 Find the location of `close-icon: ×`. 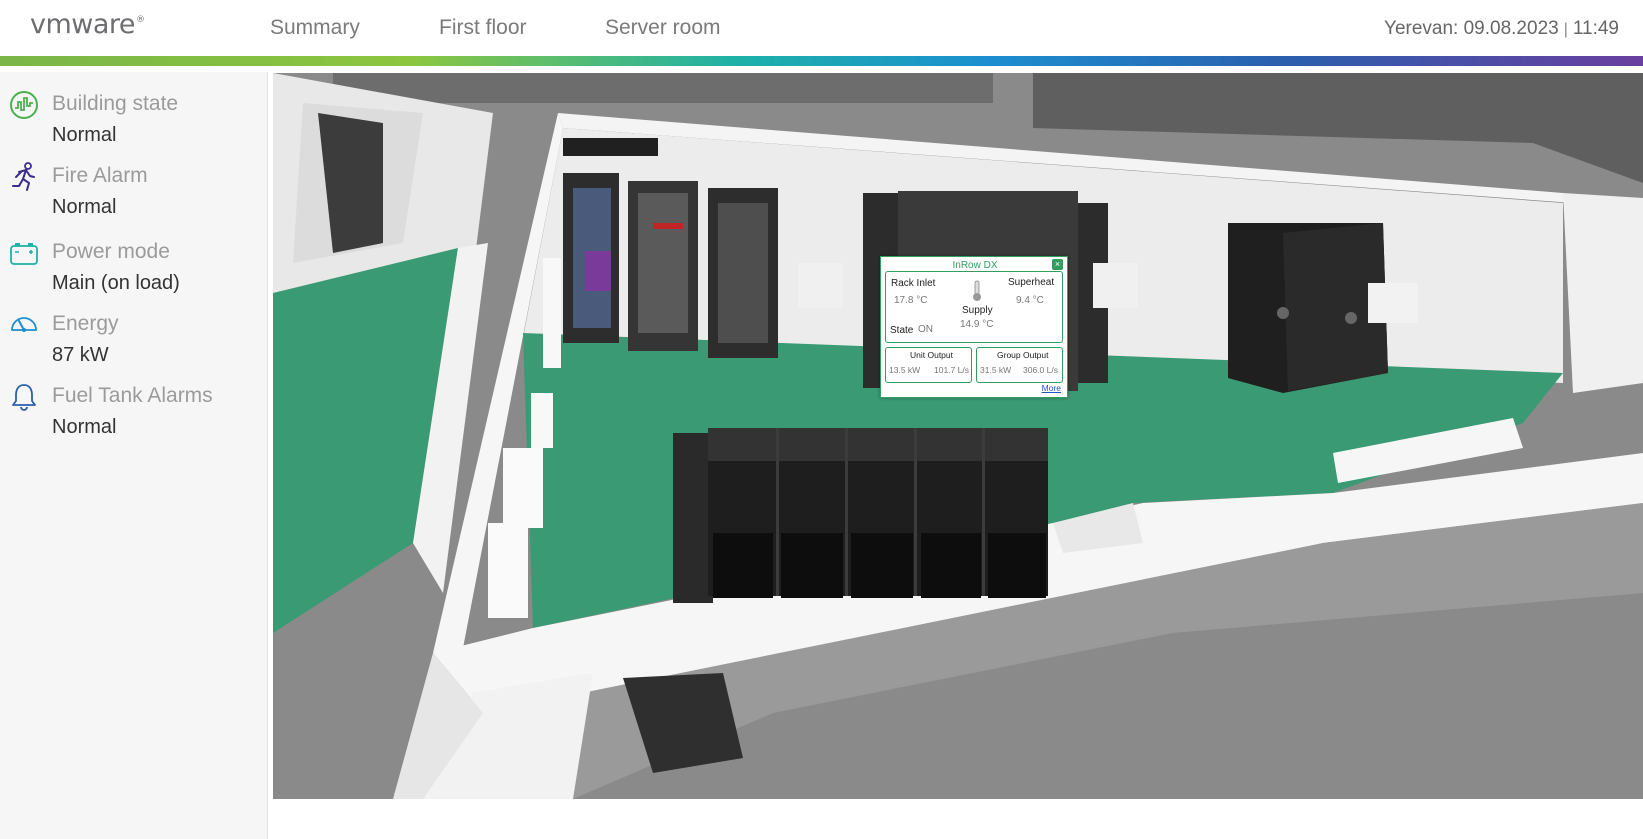

close-icon: × is located at coordinates (1057, 264).